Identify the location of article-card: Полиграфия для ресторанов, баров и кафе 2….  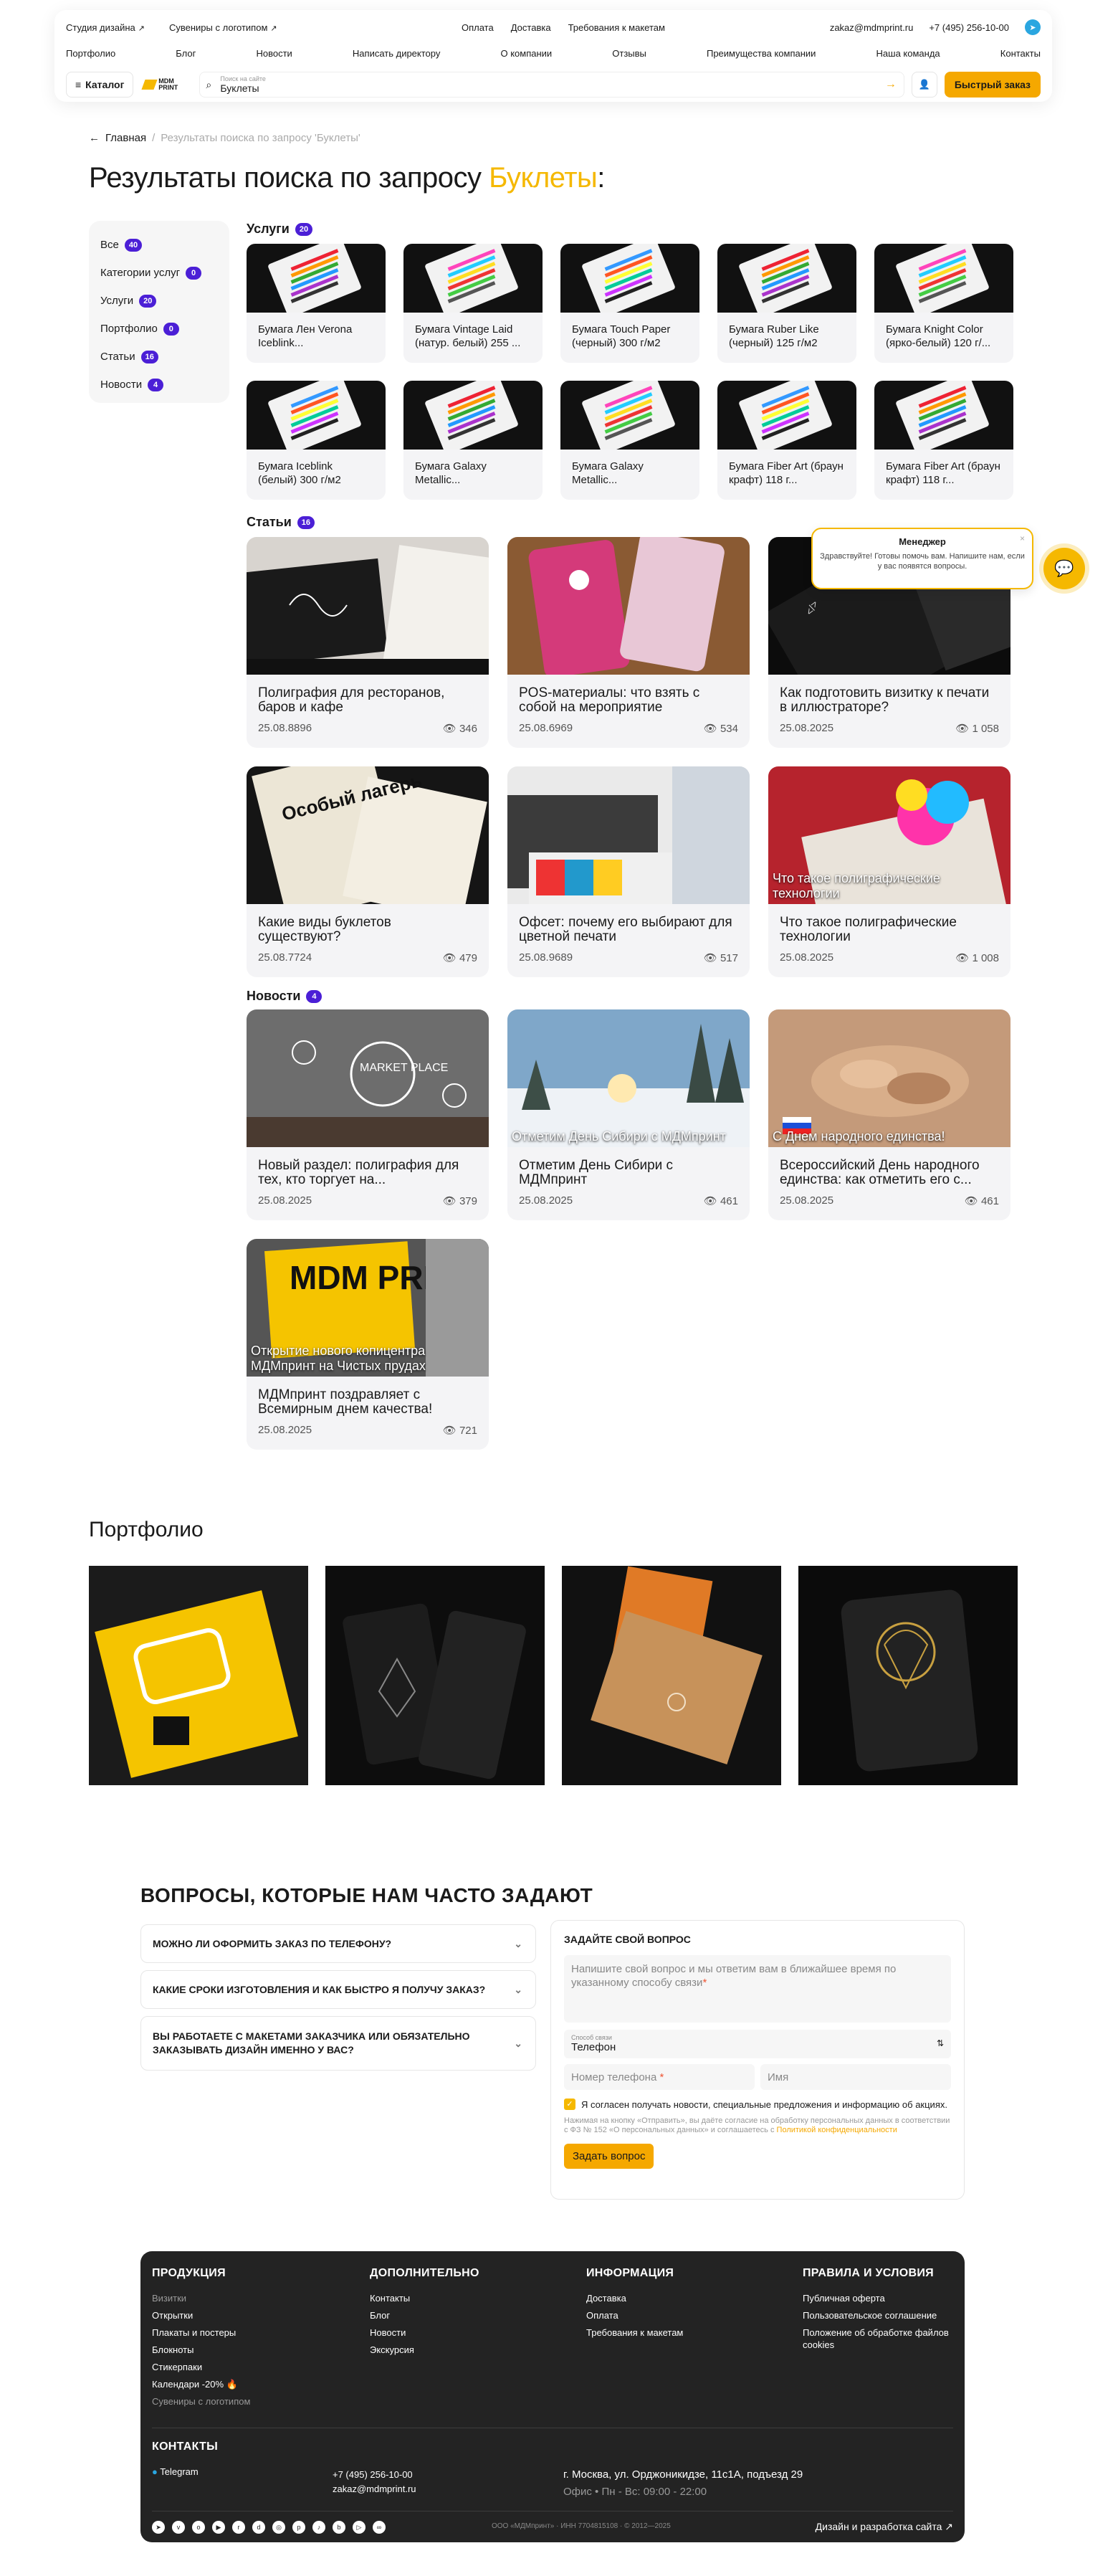
(368, 643).